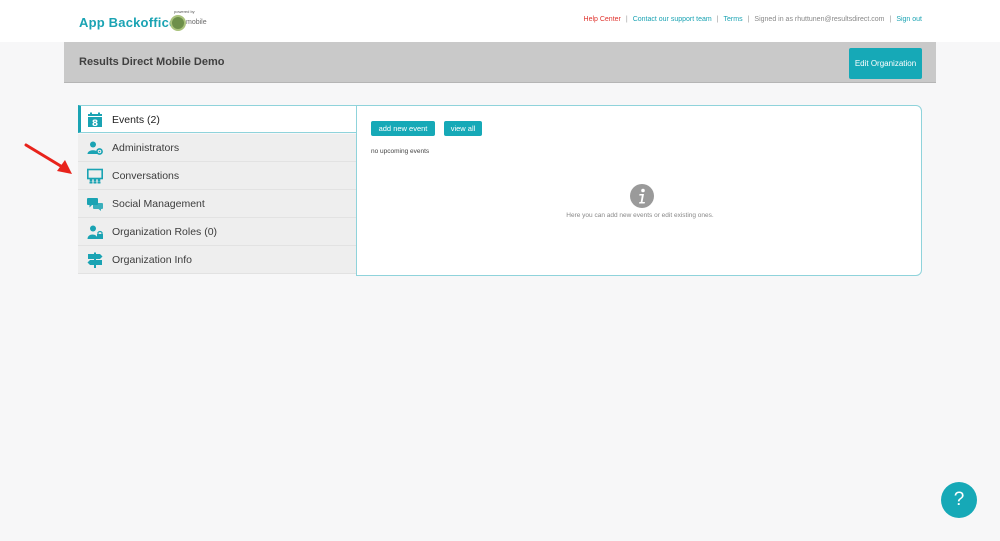 The width and height of the screenshot is (1000, 541). What do you see at coordinates (642, 196) in the screenshot?
I see `info-icon` at bounding box center [642, 196].